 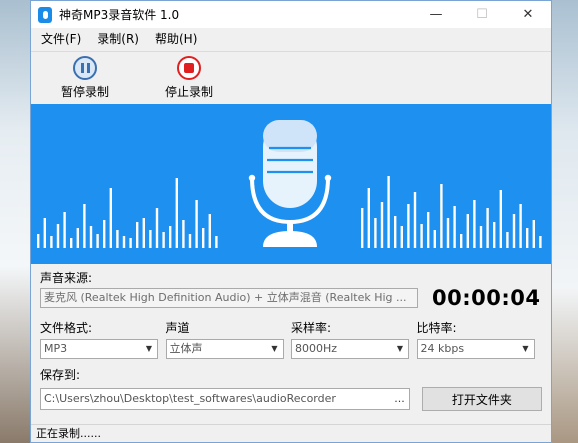 I want to click on sample-rate-select: 8000Hz ▼, so click(x=350, y=349).